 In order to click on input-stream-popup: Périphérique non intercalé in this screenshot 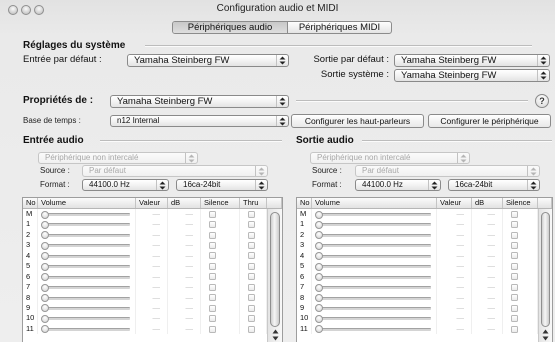, I will do `click(118, 158)`.